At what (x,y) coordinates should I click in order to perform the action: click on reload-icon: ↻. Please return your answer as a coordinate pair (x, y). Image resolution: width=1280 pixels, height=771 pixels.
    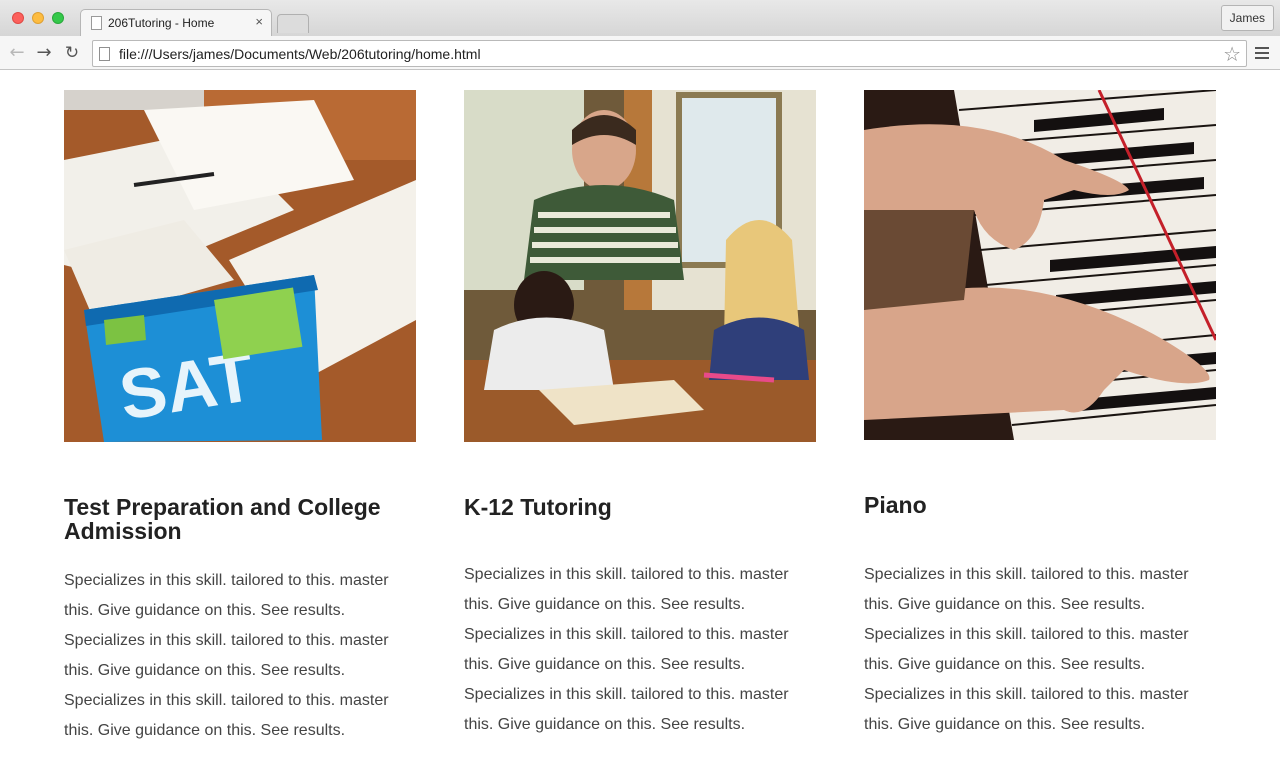
    Looking at the image, I should click on (72, 53).